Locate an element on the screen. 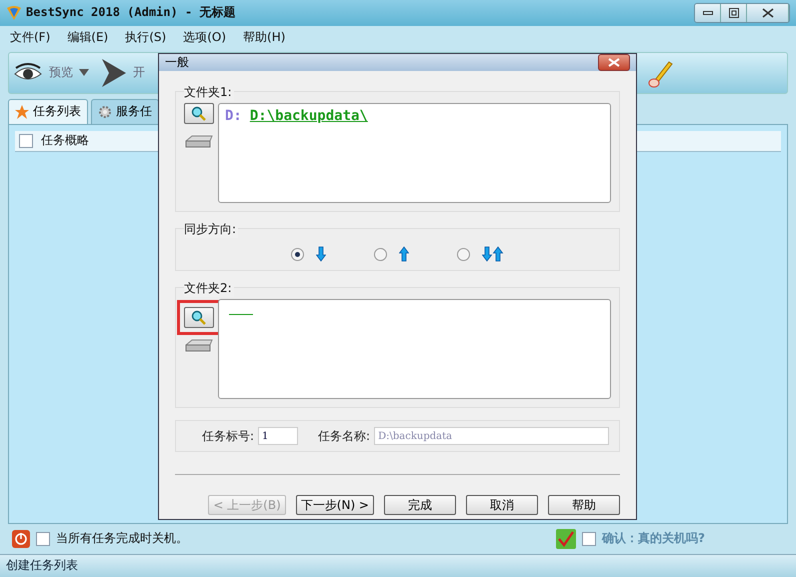 Image resolution: width=796 pixels, height=577 pixels. dialog-button: 取消 is located at coordinates (502, 505).